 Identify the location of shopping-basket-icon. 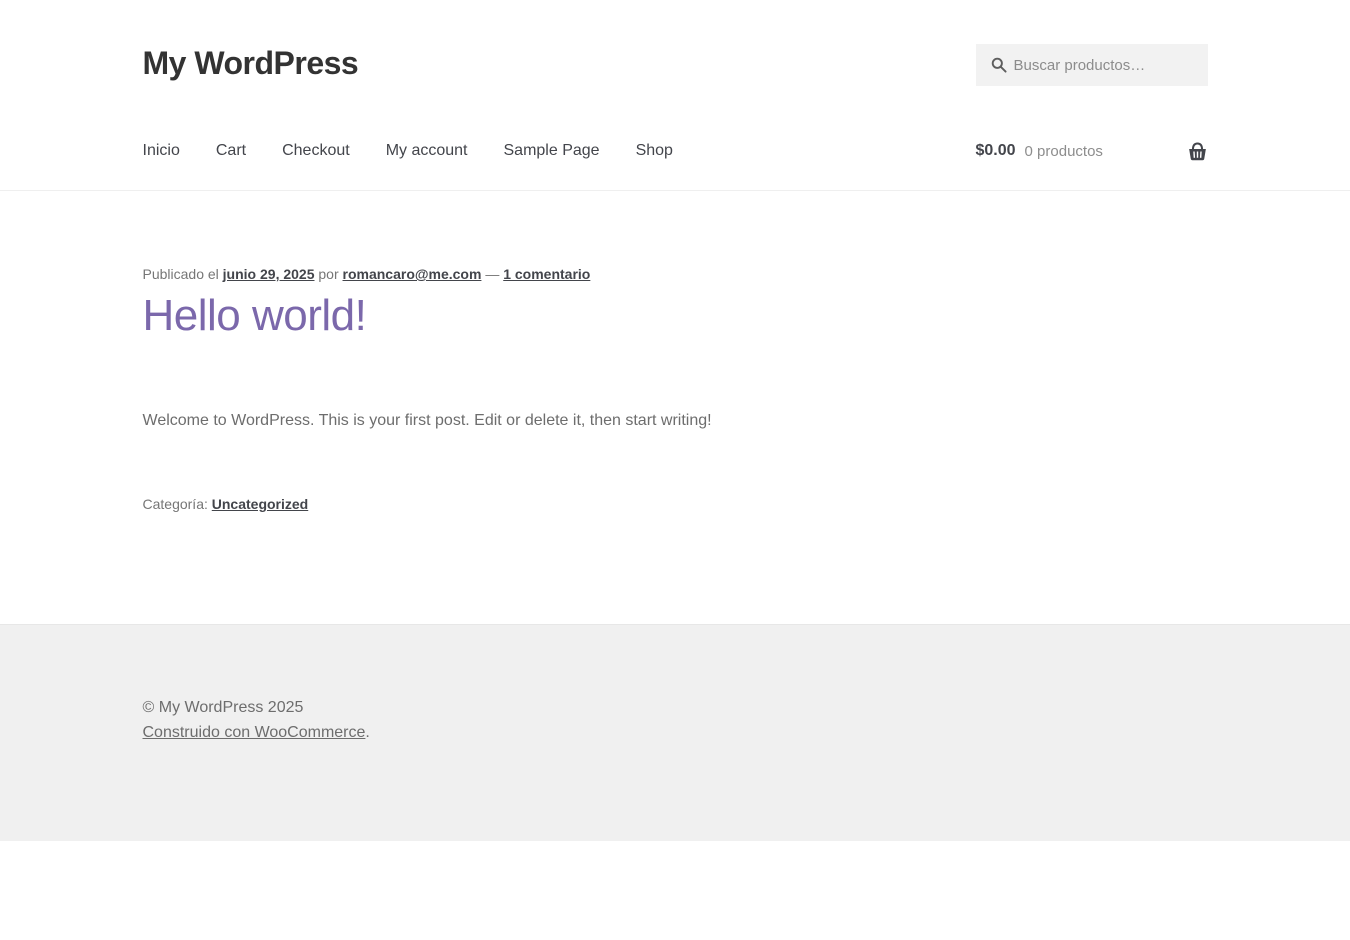
(1197, 151).